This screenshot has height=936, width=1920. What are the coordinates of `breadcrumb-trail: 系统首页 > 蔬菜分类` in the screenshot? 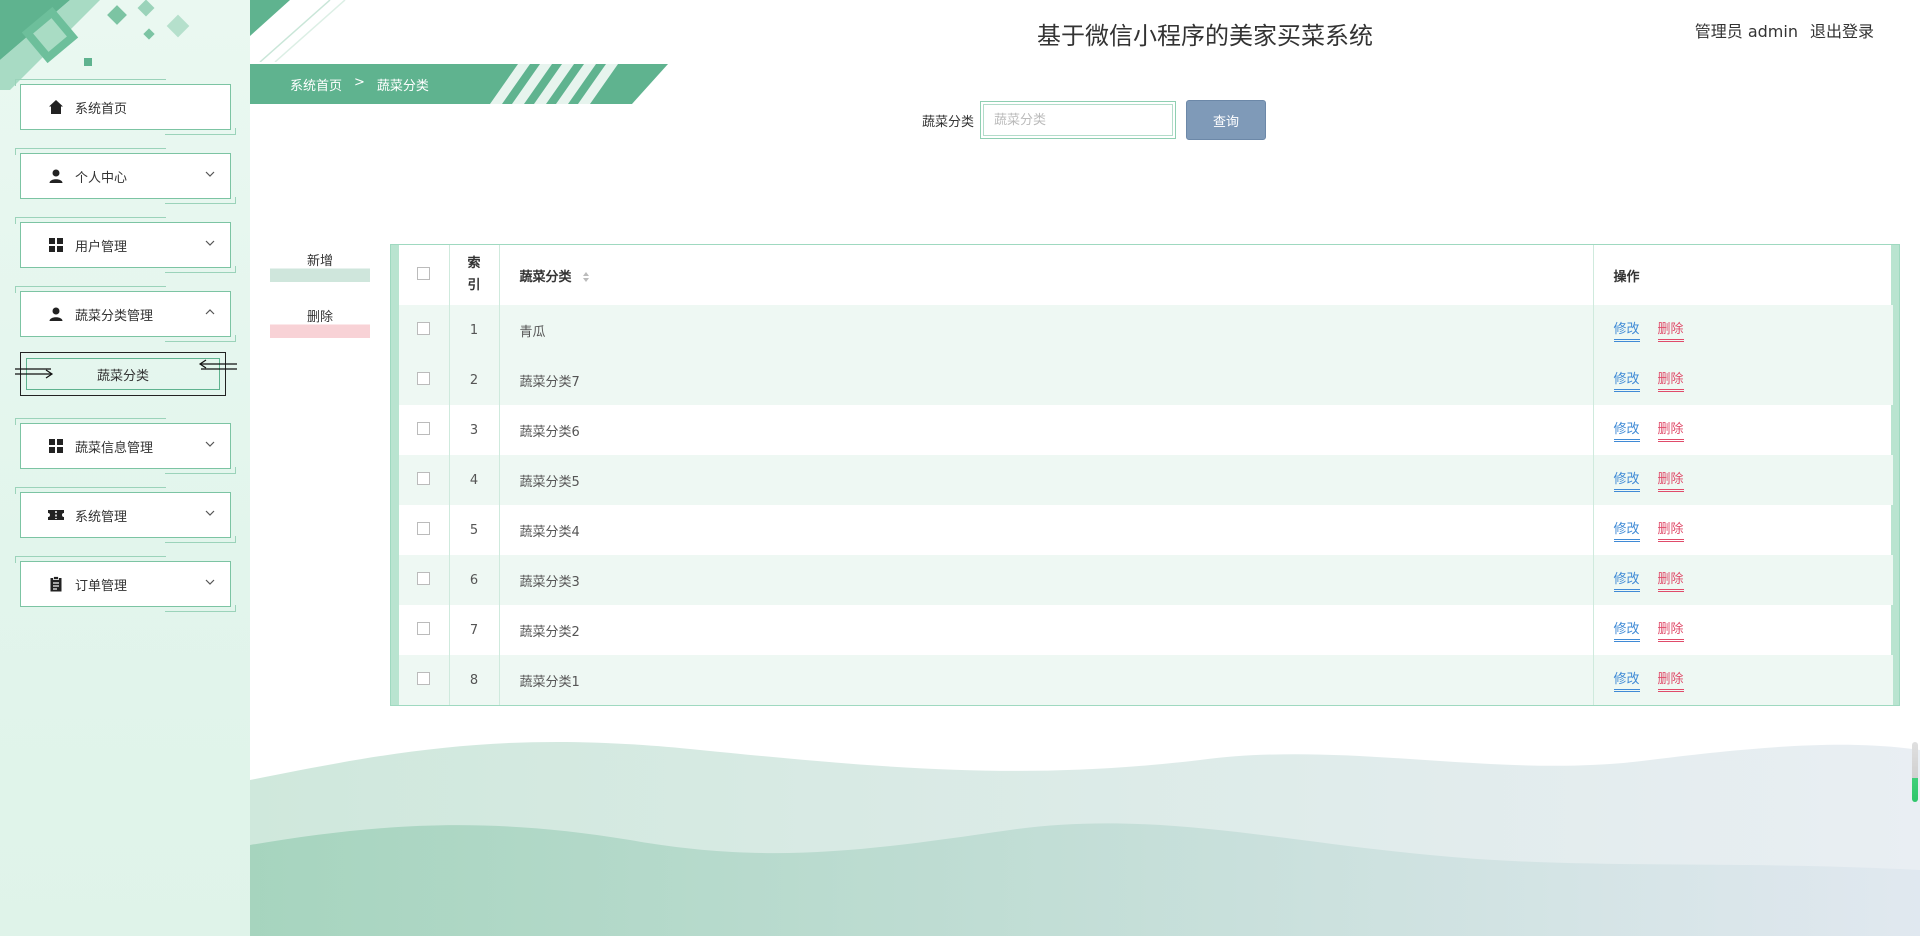 It's located at (359, 84).